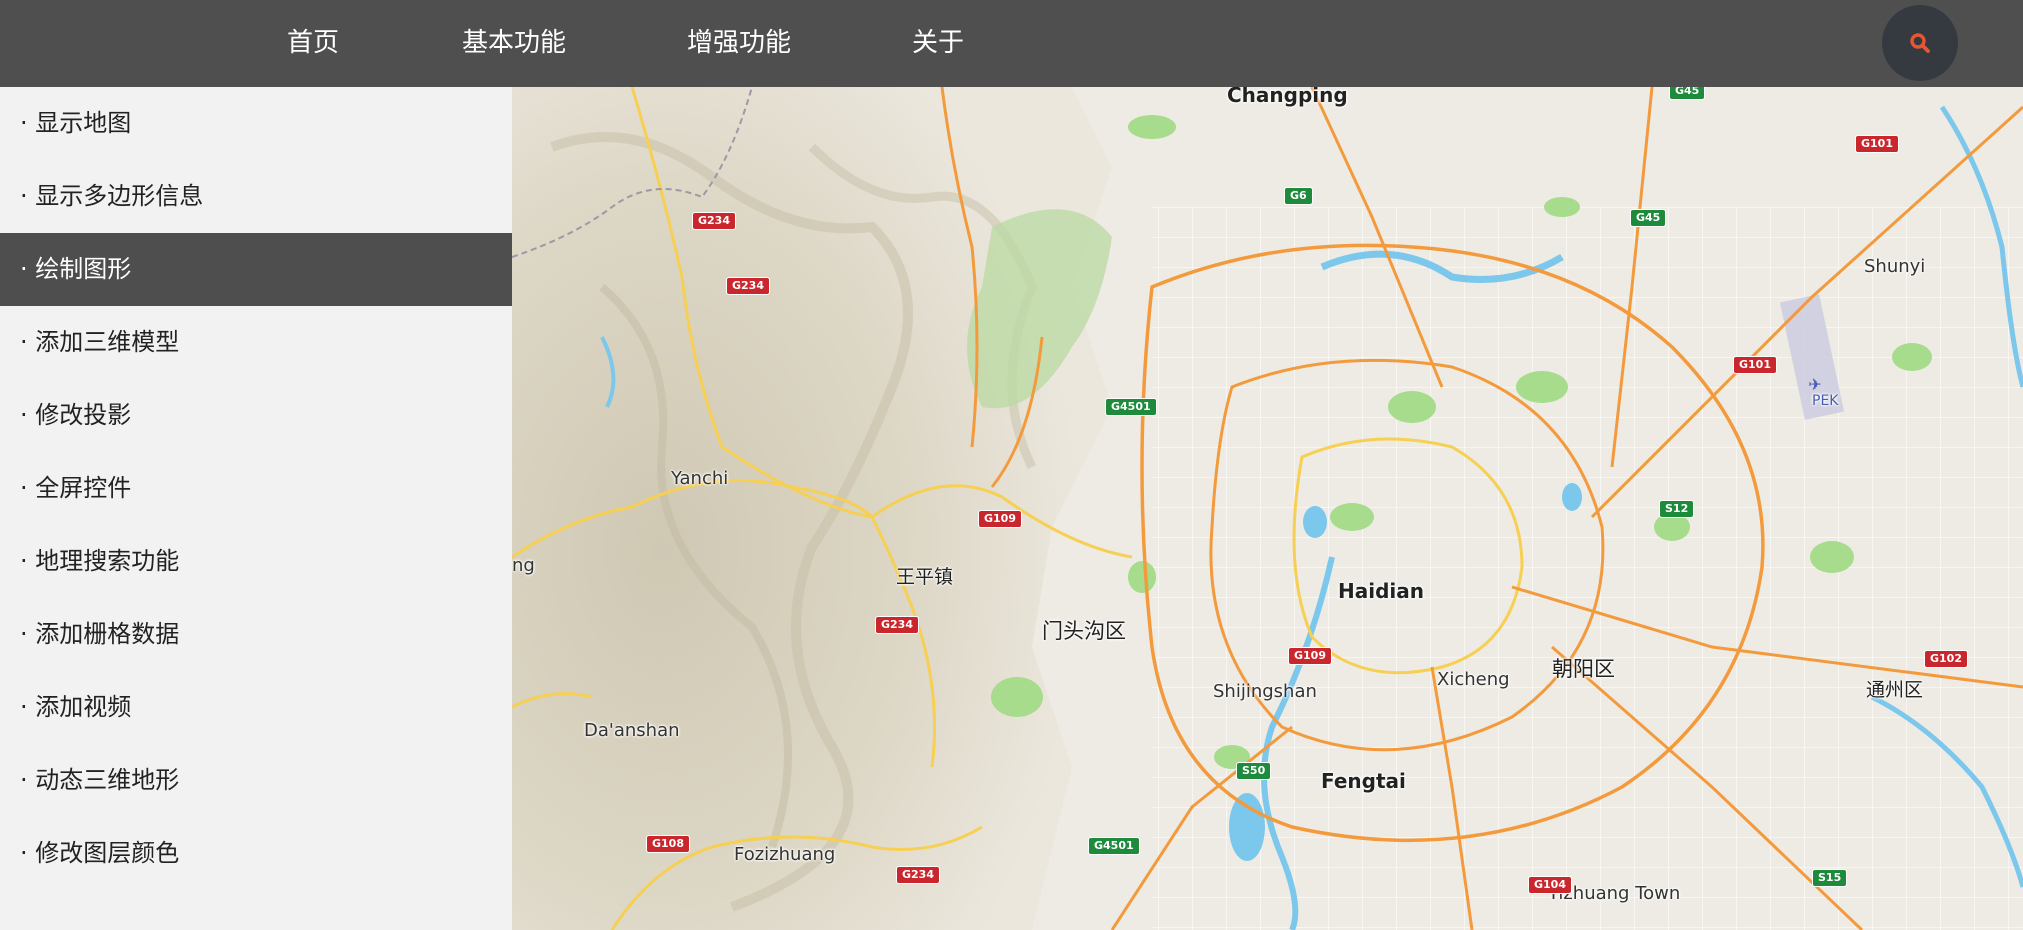  What do you see at coordinates (256, 780) in the screenshot?
I see `sidebar-item-dynamic-3d-terrain: · 动态三维地形` at bounding box center [256, 780].